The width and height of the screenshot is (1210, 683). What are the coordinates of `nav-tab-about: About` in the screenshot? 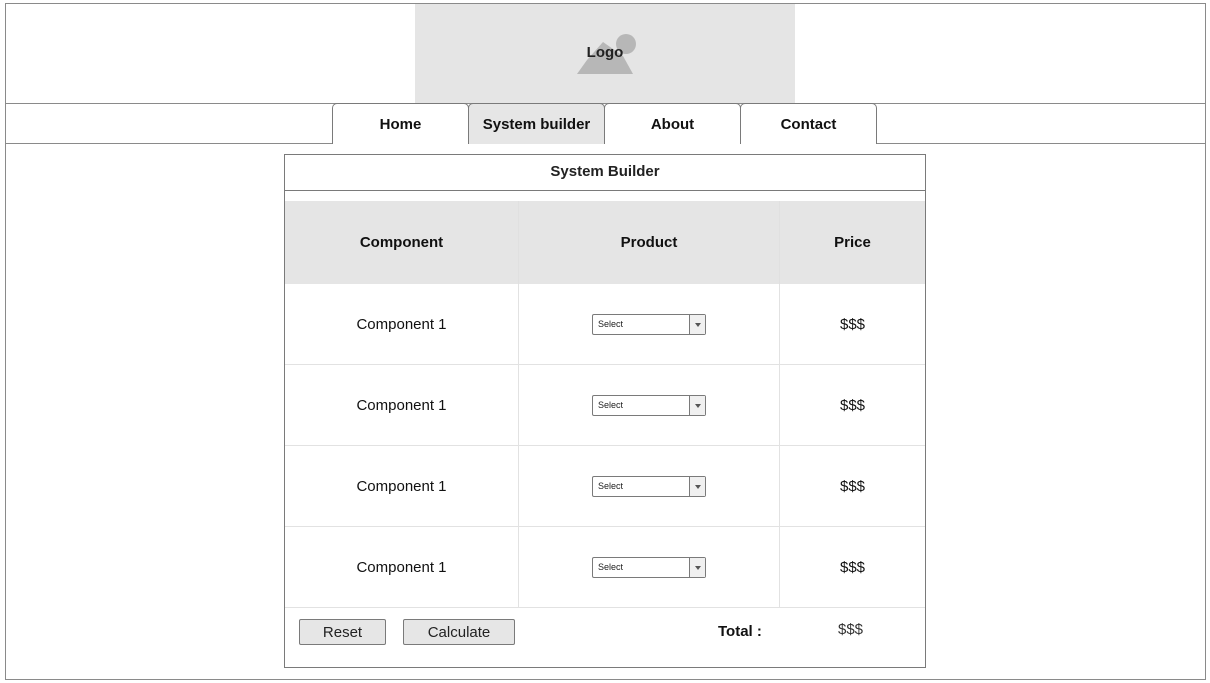 It's located at (672, 123).